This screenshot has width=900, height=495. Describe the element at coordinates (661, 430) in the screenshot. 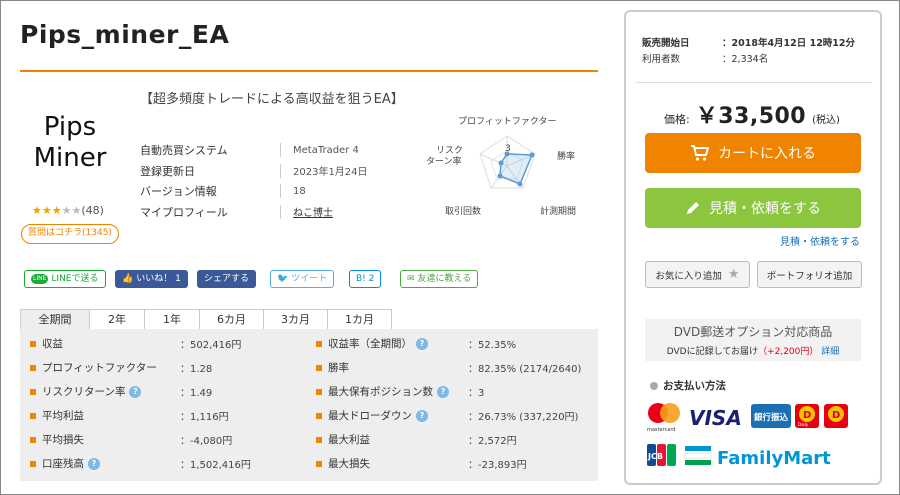

I see `svg-text: mastercard` at that location.